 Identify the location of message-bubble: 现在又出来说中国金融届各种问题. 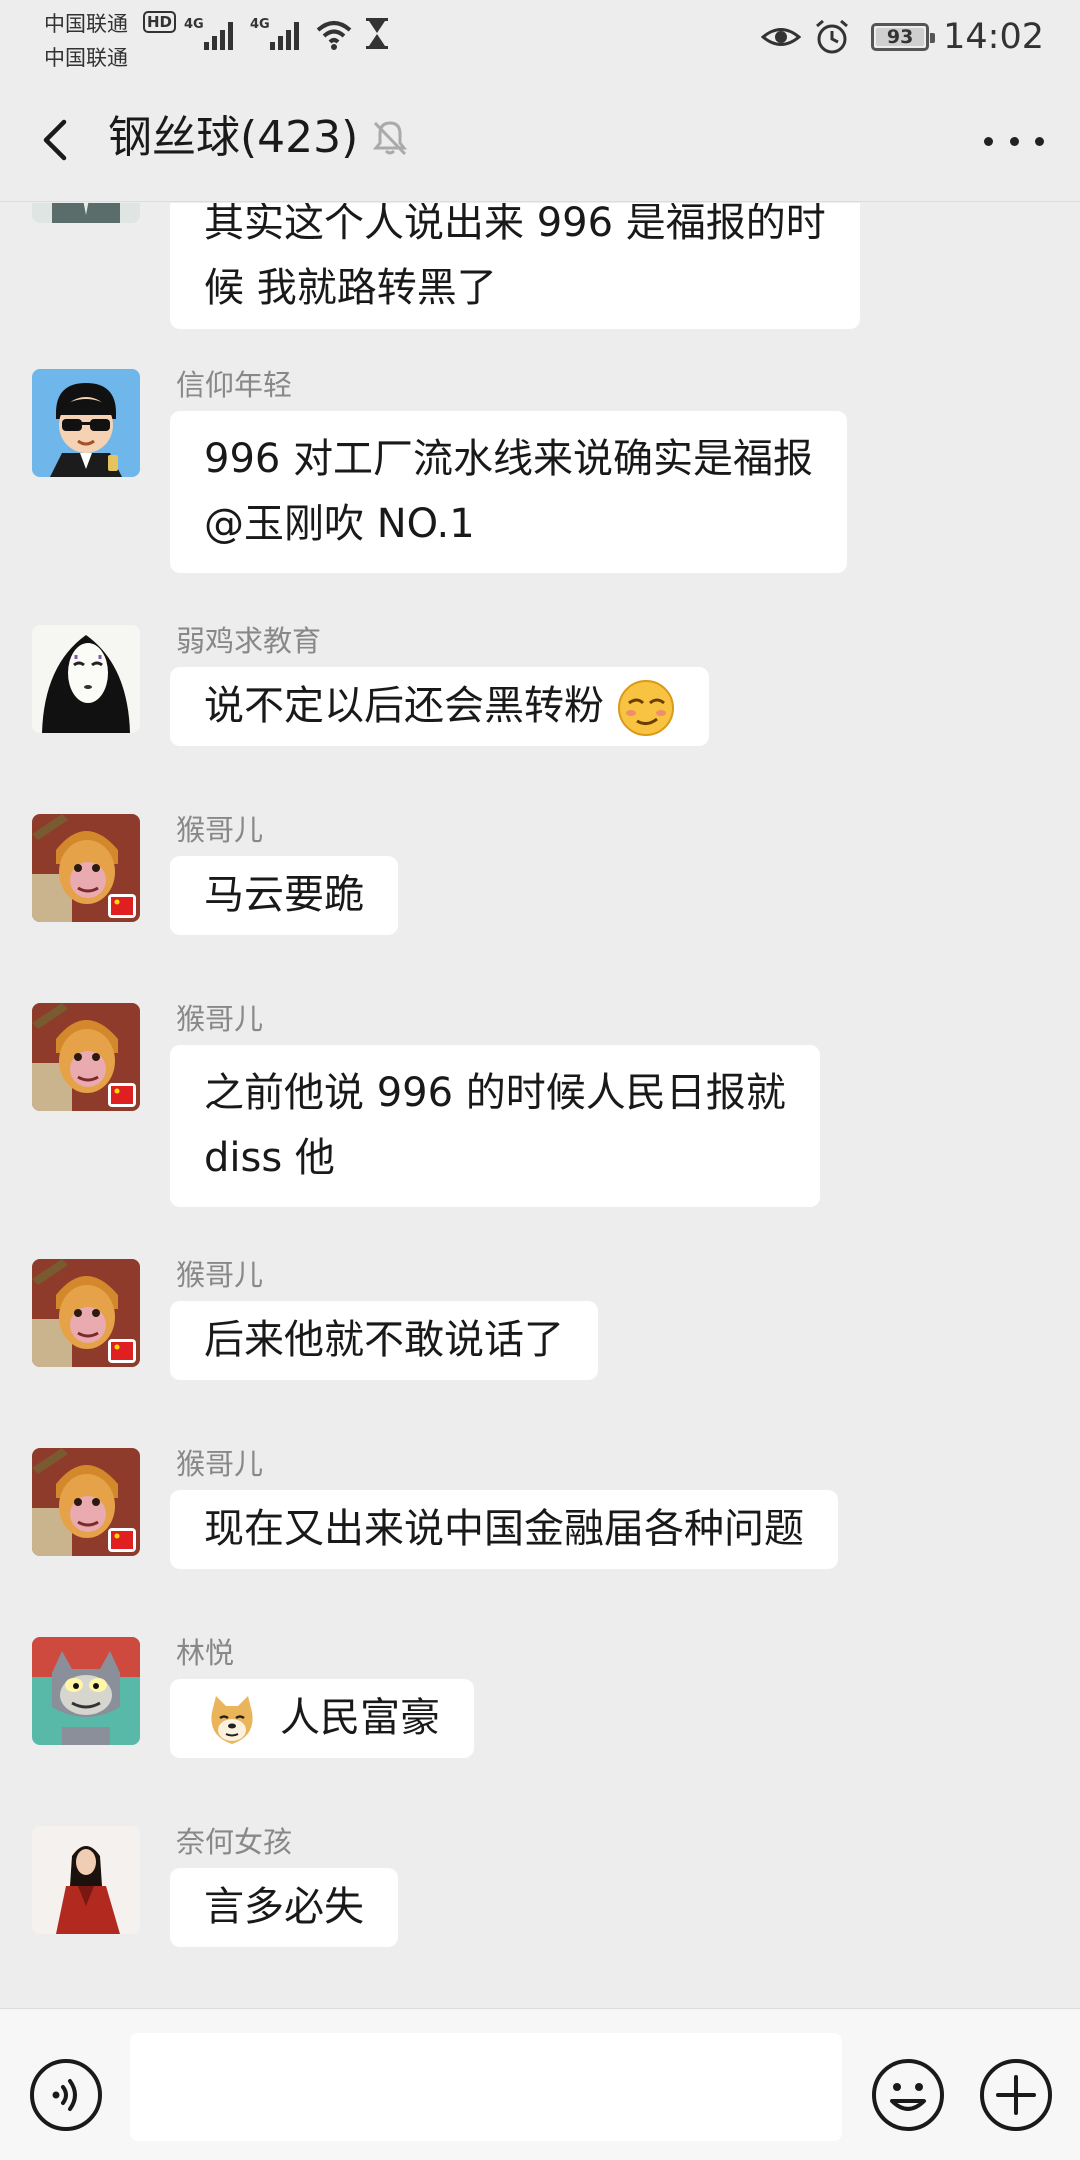
(504, 1529).